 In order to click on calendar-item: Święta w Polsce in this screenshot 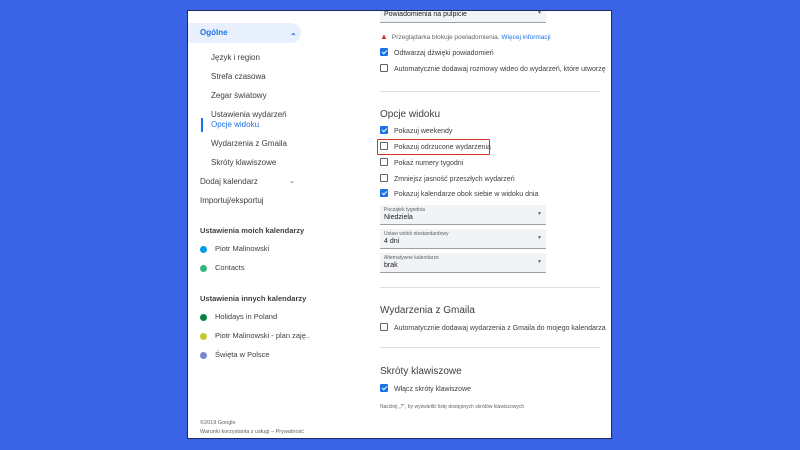, I will do `click(235, 355)`.